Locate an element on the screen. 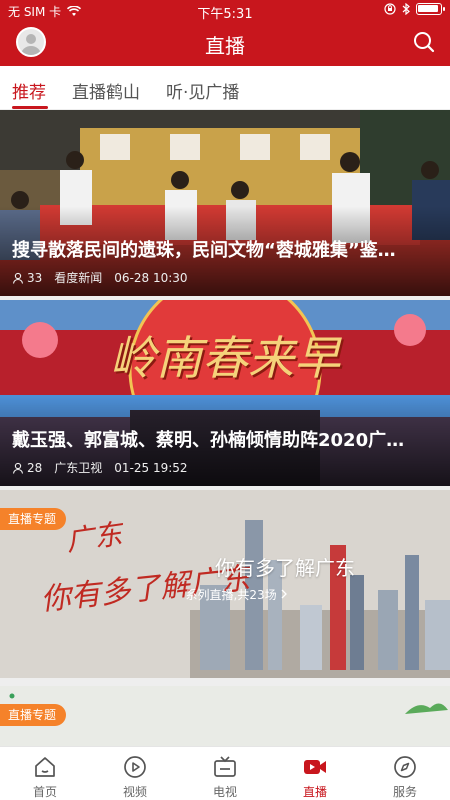  tabbar-label: 电视 is located at coordinates (224, 792).